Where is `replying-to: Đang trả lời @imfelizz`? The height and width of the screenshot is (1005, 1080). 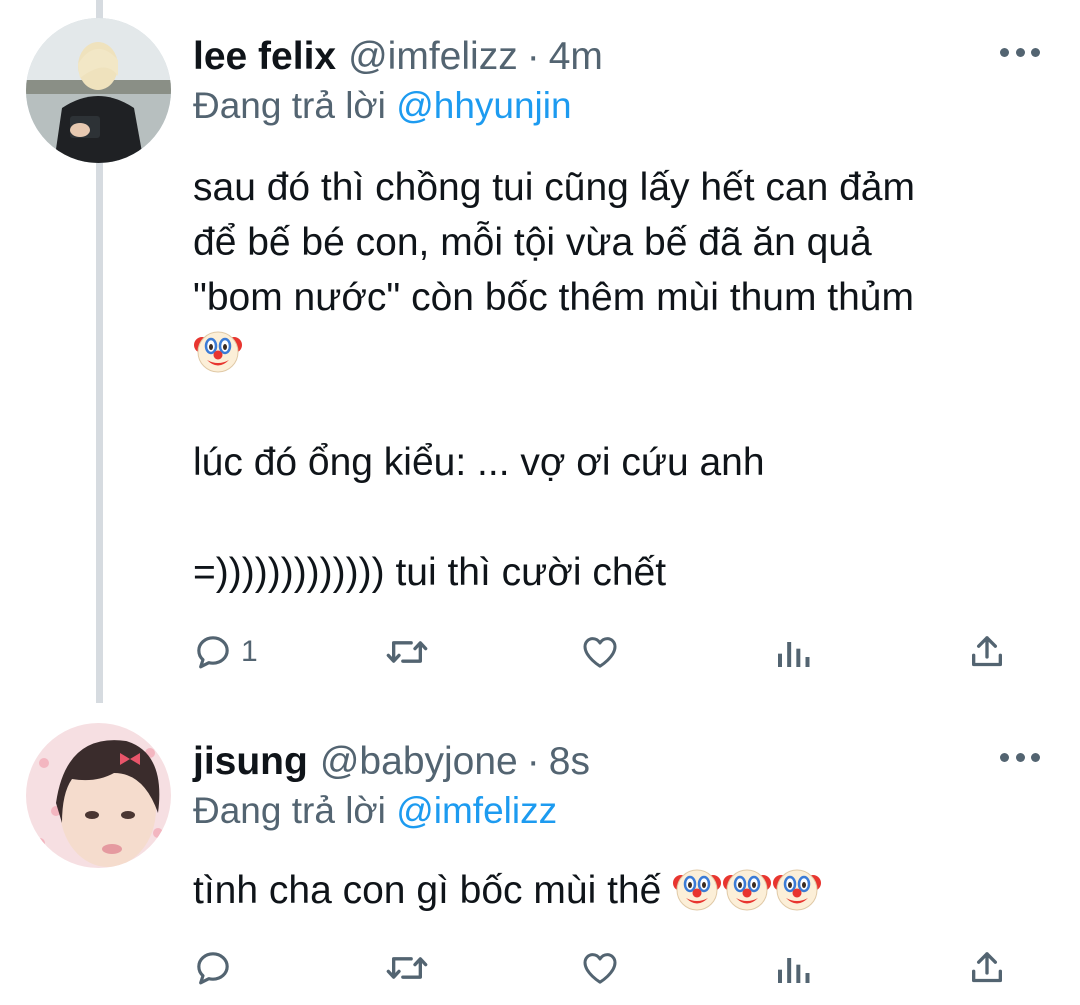 replying-to: Đang trả lời @imfelizz is located at coordinates (375, 811).